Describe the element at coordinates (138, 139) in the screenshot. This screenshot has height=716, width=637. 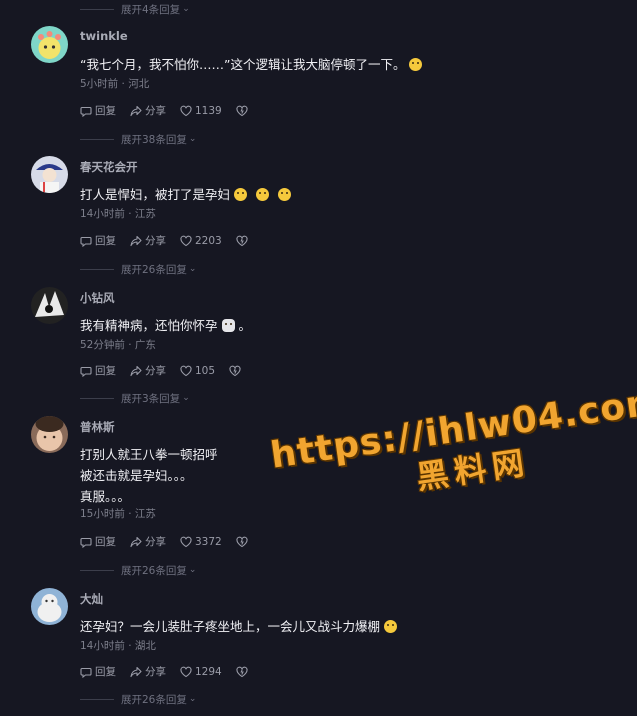
I see `expand-replies-button: 展开38条回复 ⌄` at that location.